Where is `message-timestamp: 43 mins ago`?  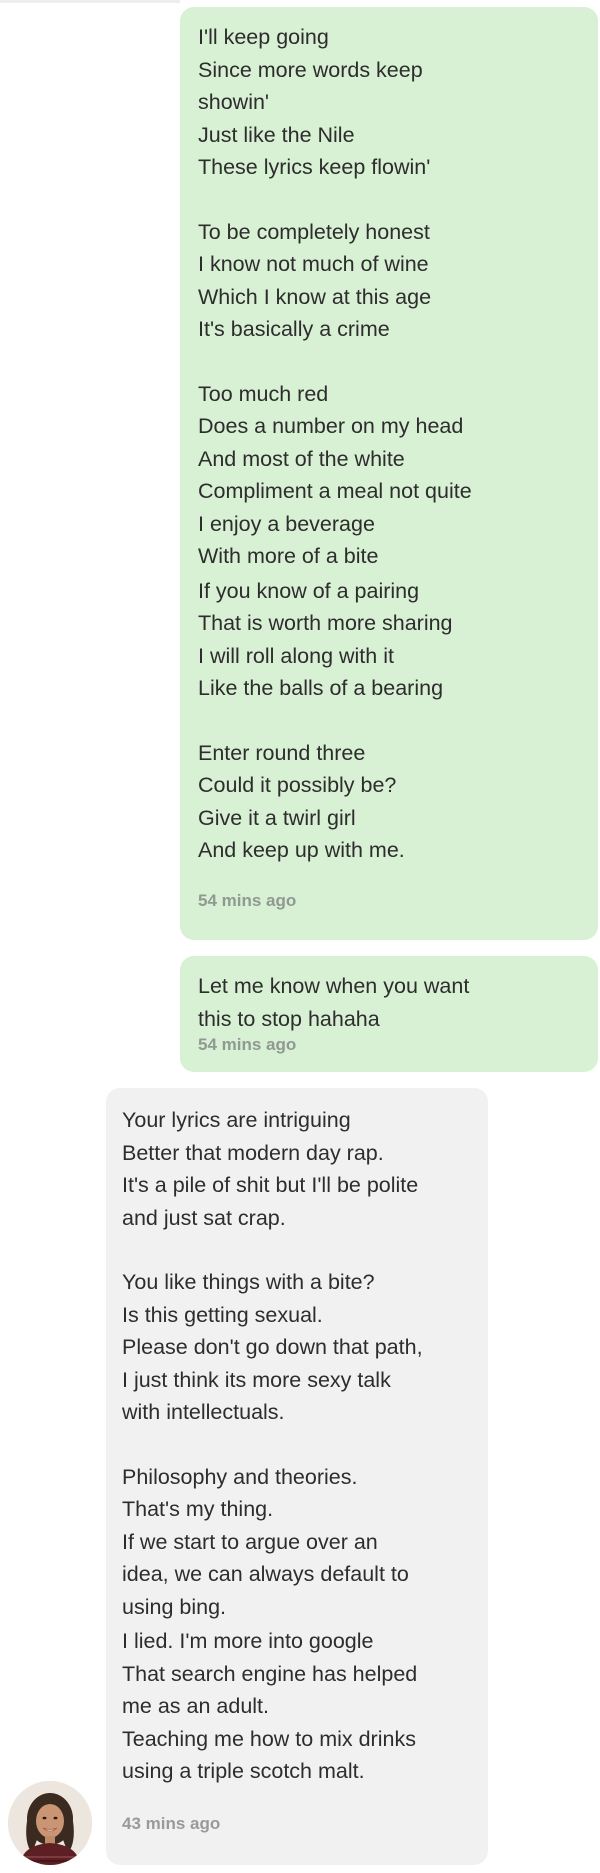
message-timestamp: 43 mins ago is located at coordinates (171, 1823).